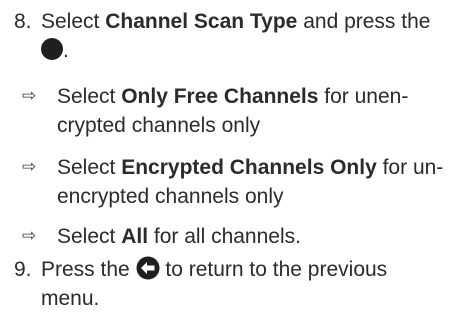  I want to click on list-item-text: Select All for all channels., so click(262, 236).